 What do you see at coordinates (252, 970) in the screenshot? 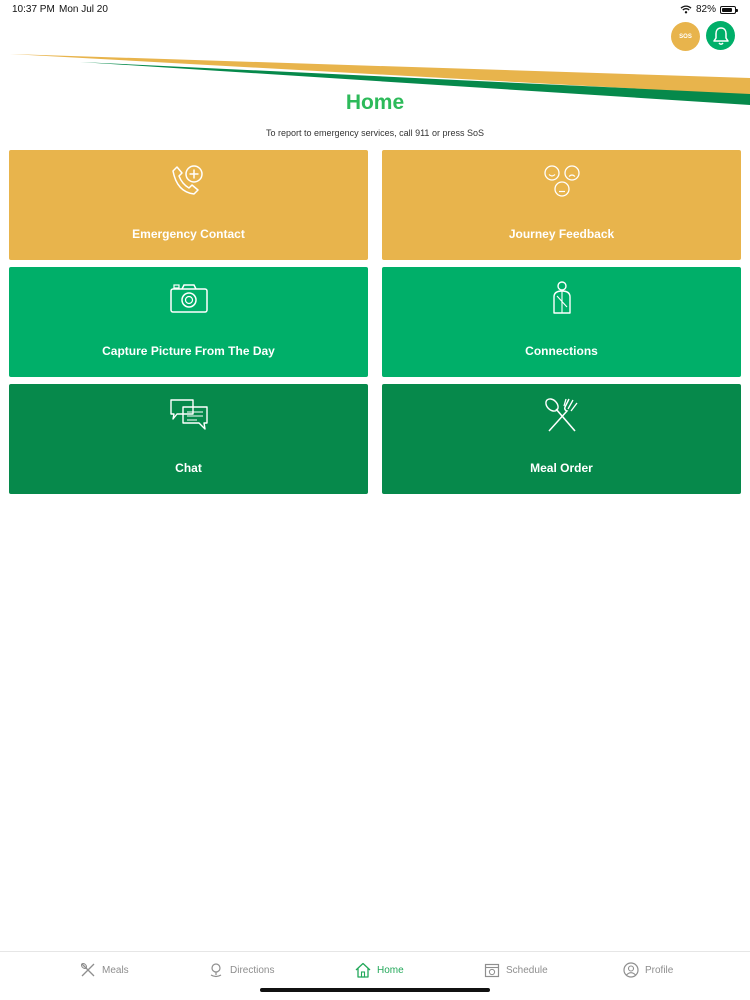
I see `tab-label: Directions` at bounding box center [252, 970].